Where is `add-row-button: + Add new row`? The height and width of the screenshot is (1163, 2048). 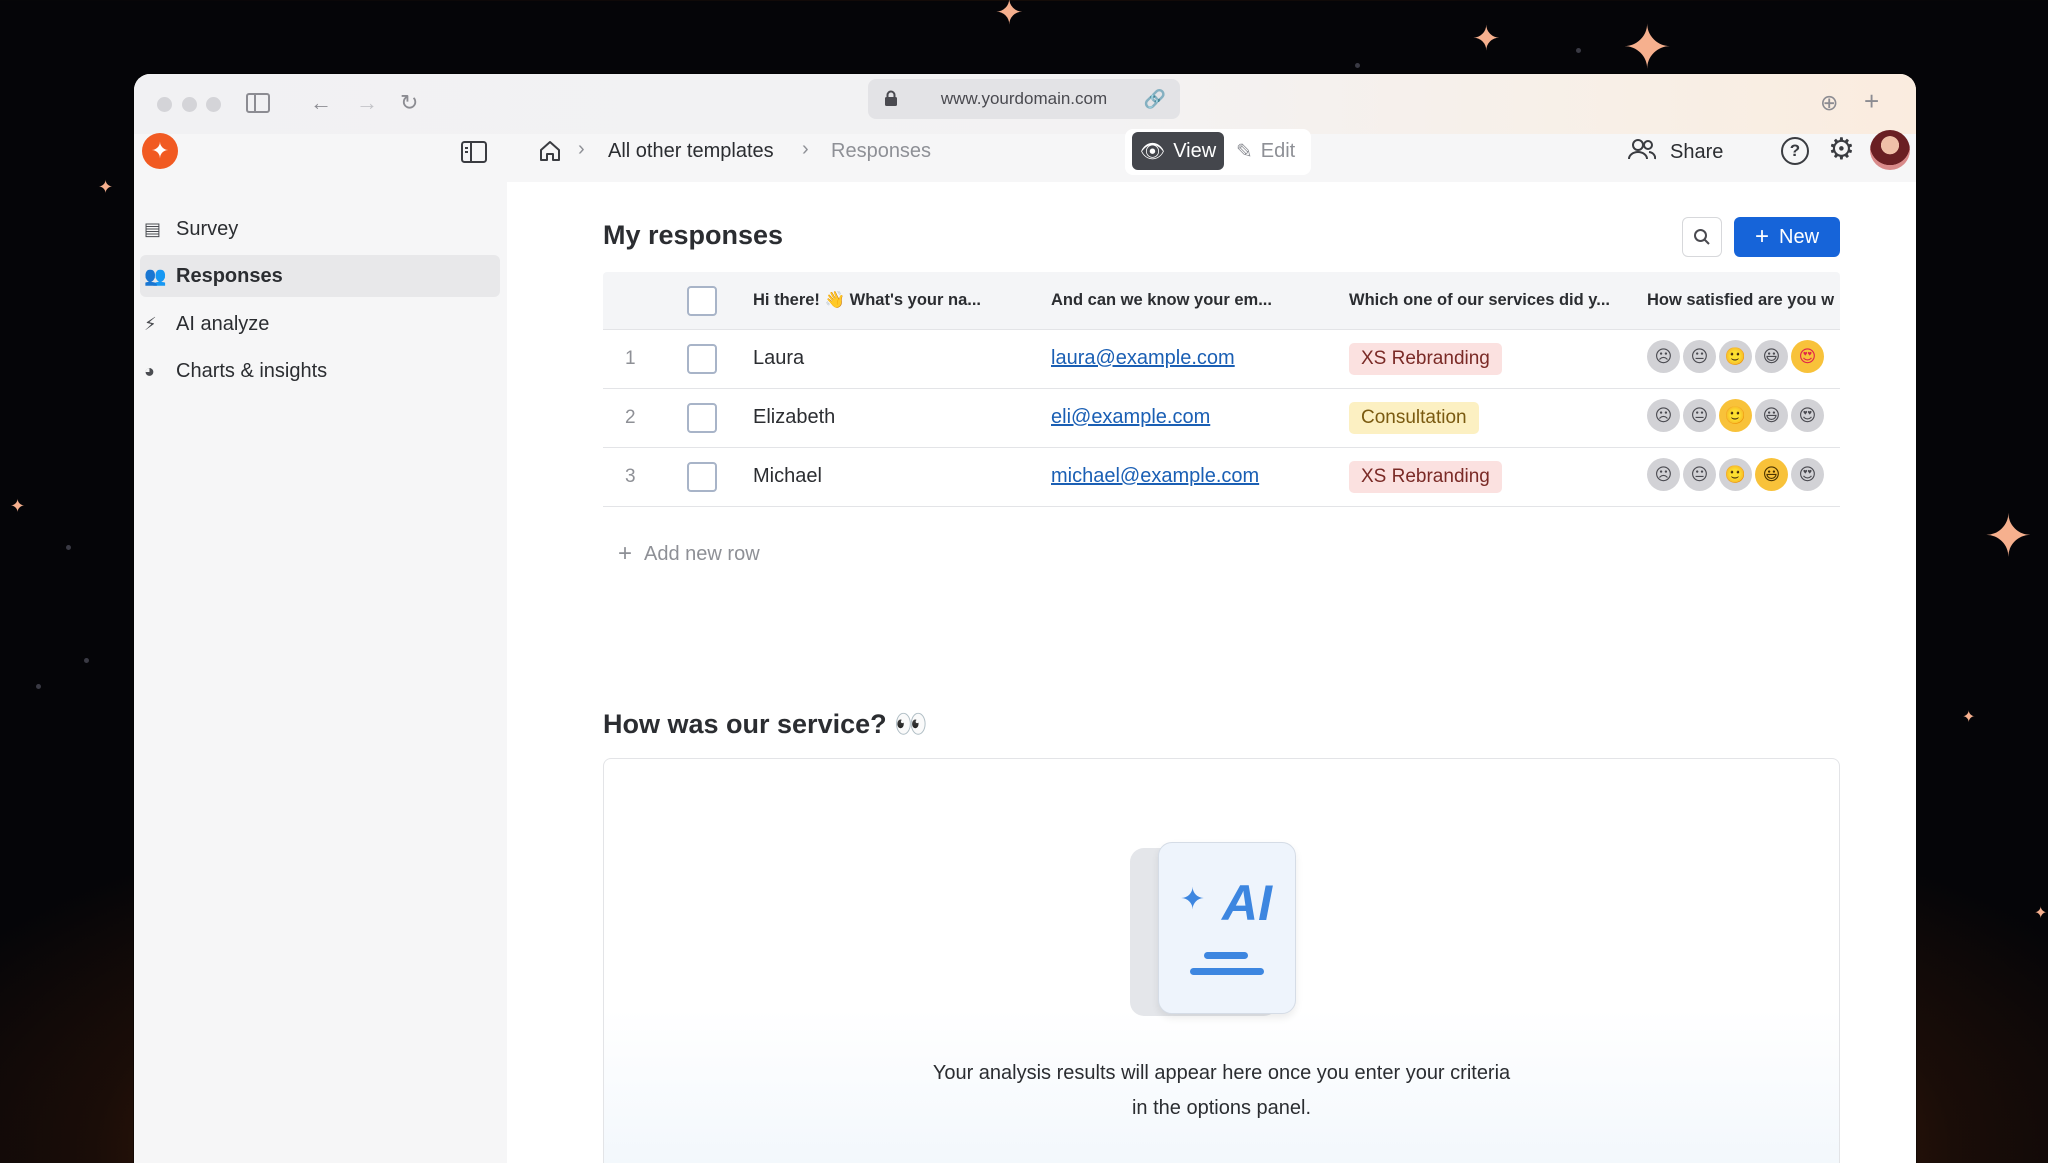
add-row-button: + Add new row is located at coordinates (689, 553).